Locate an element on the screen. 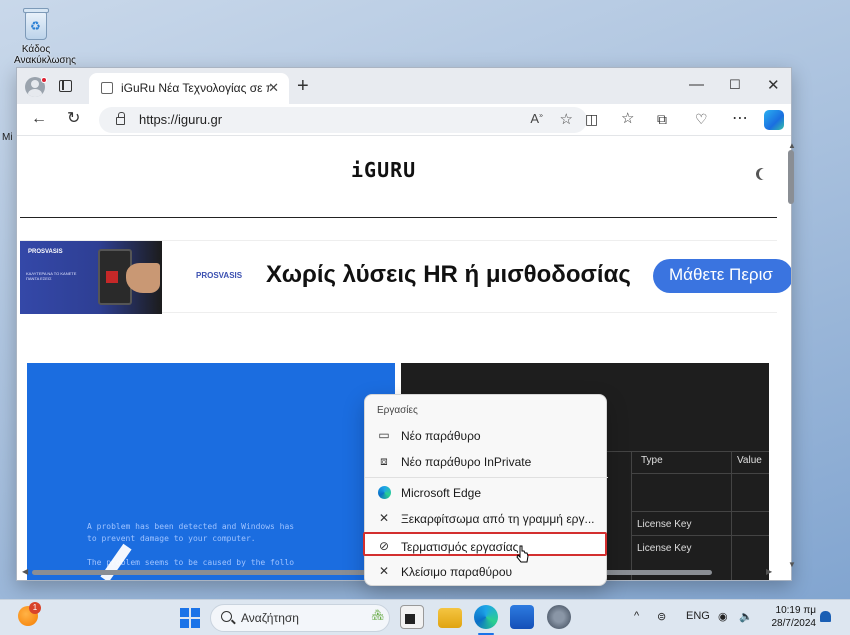  tab-close-icon: ✕ is located at coordinates (273, 88).